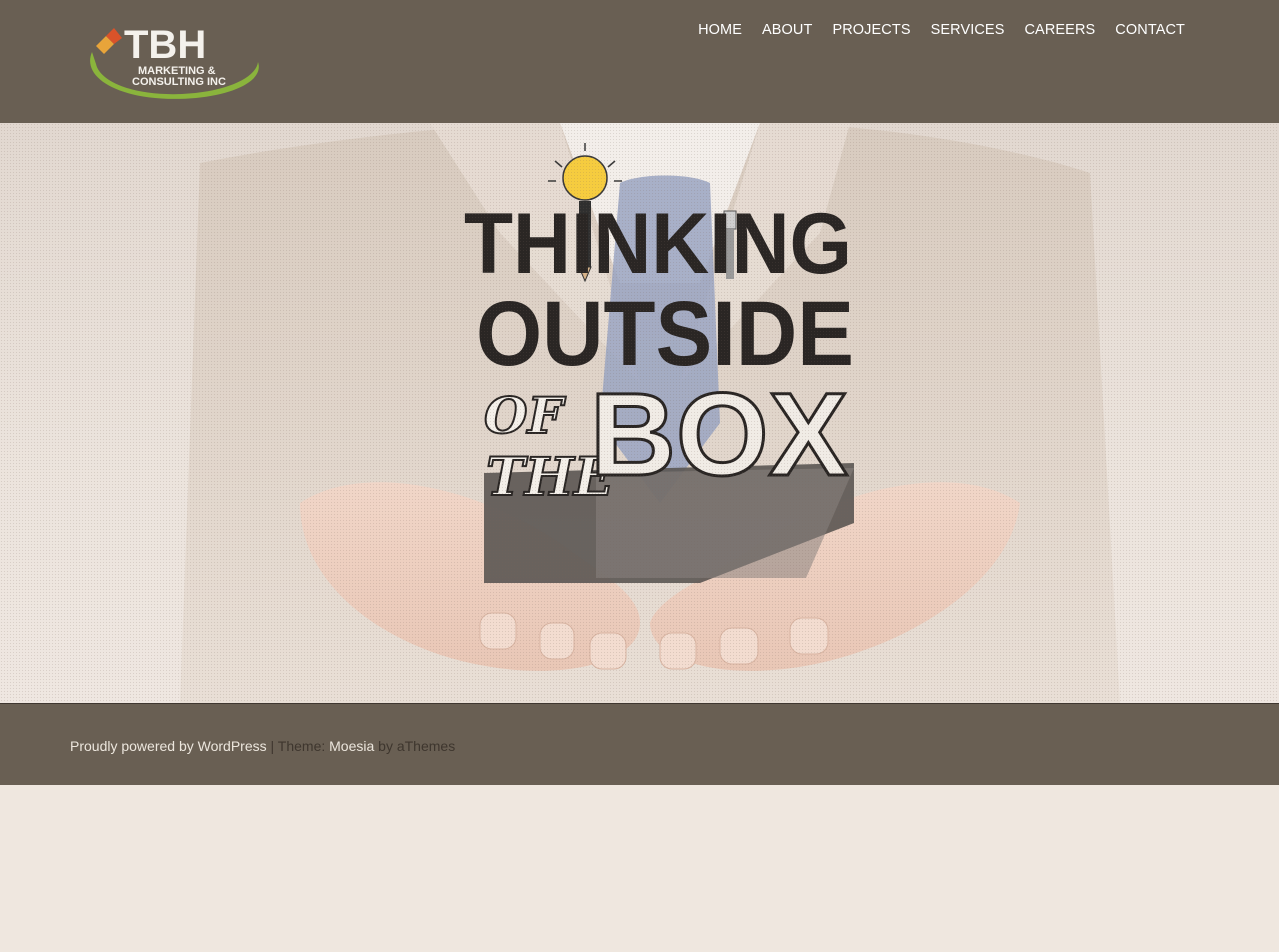  What do you see at coordinates (165, 45) in the screenshot?
I see `logo-title: TBH` at bounding box center [165, 45].